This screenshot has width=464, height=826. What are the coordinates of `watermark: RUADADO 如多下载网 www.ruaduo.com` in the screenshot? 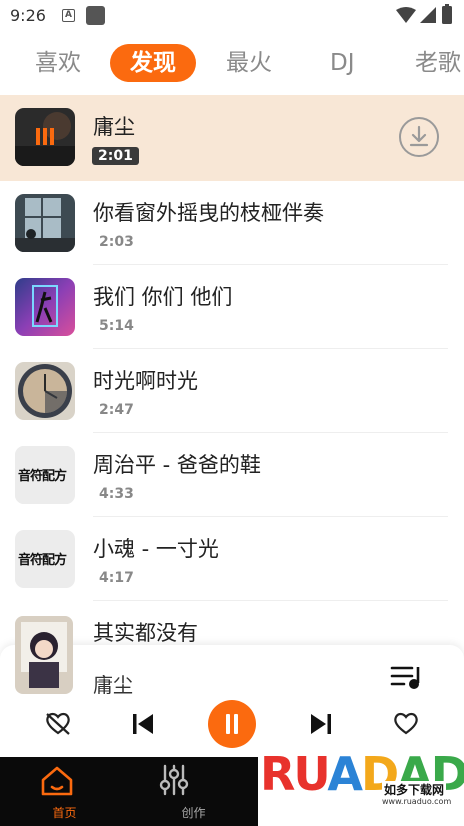 It's located at (361, 786).